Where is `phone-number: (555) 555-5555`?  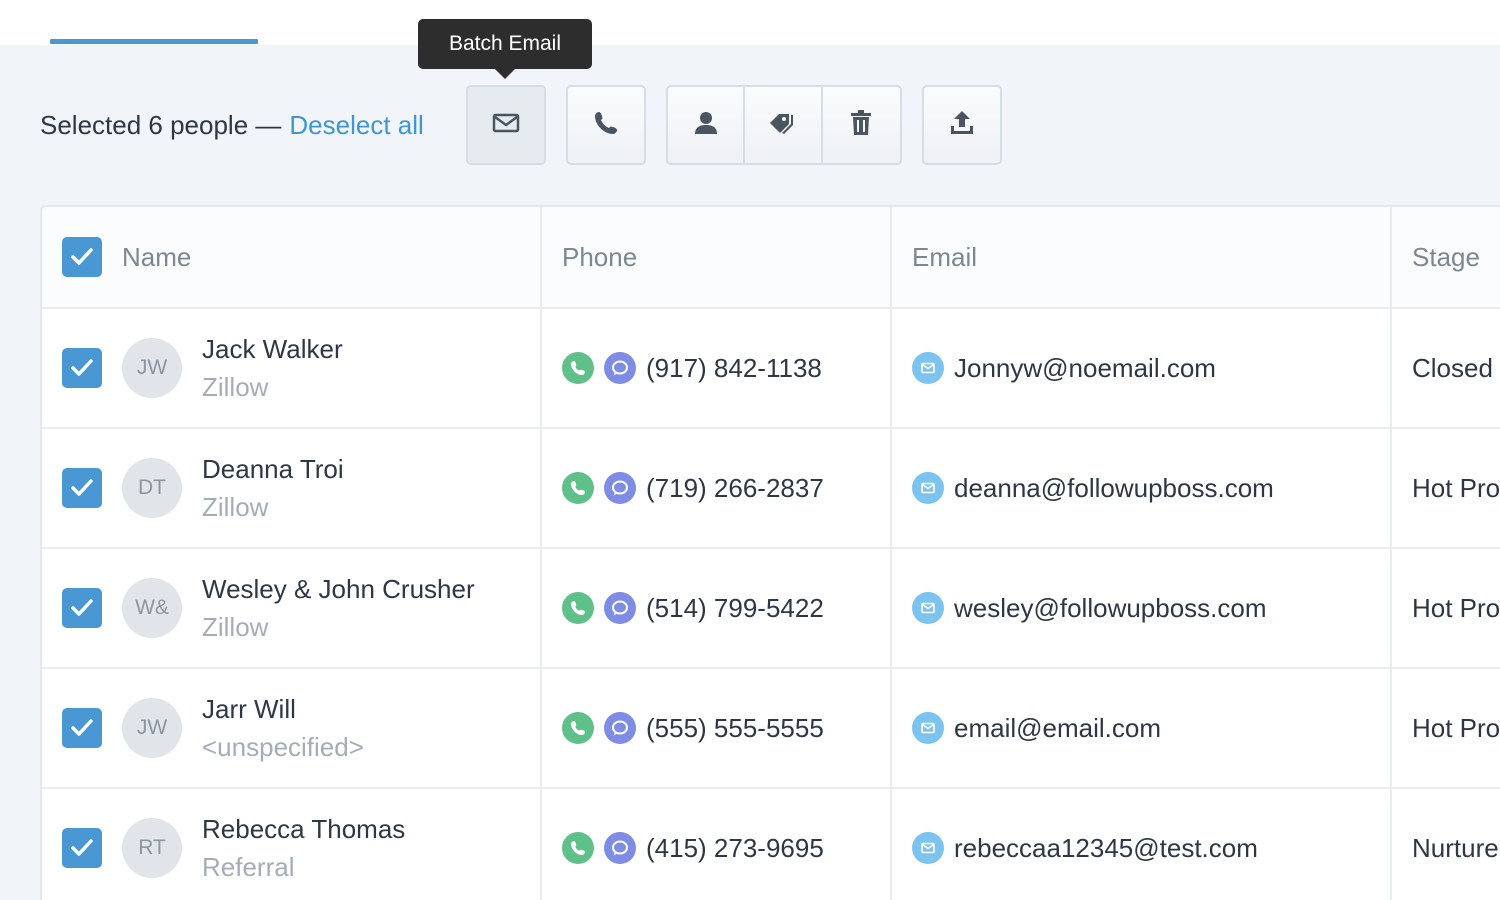
phone-number: (555) 555-5555 is located at coordinates (735, 728).